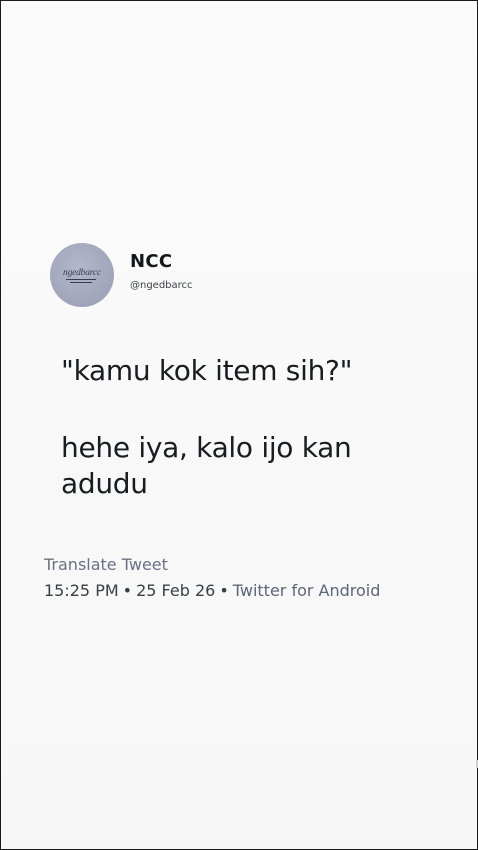 The height and width of the screenshot is (850, 478). I want to click on avatar-logo-text: ngedbarcc, so click(82, 273).